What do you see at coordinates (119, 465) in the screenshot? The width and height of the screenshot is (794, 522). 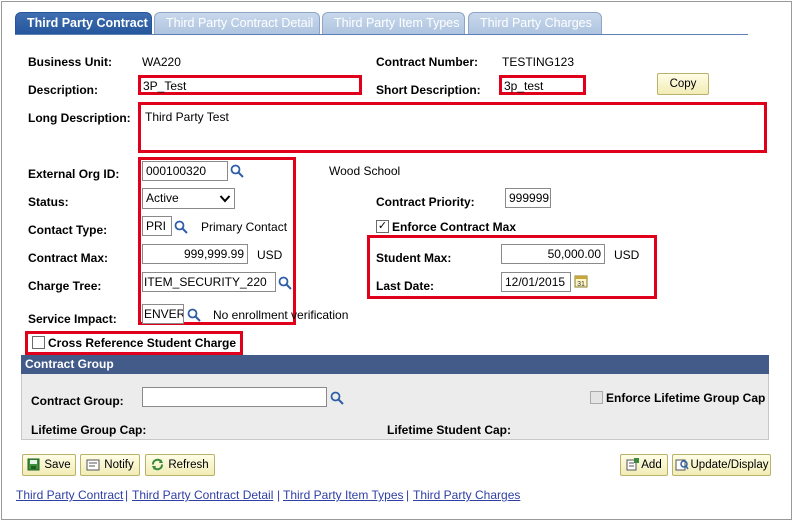 I see `notify-label: Notify` at bounding box center [119, 465].